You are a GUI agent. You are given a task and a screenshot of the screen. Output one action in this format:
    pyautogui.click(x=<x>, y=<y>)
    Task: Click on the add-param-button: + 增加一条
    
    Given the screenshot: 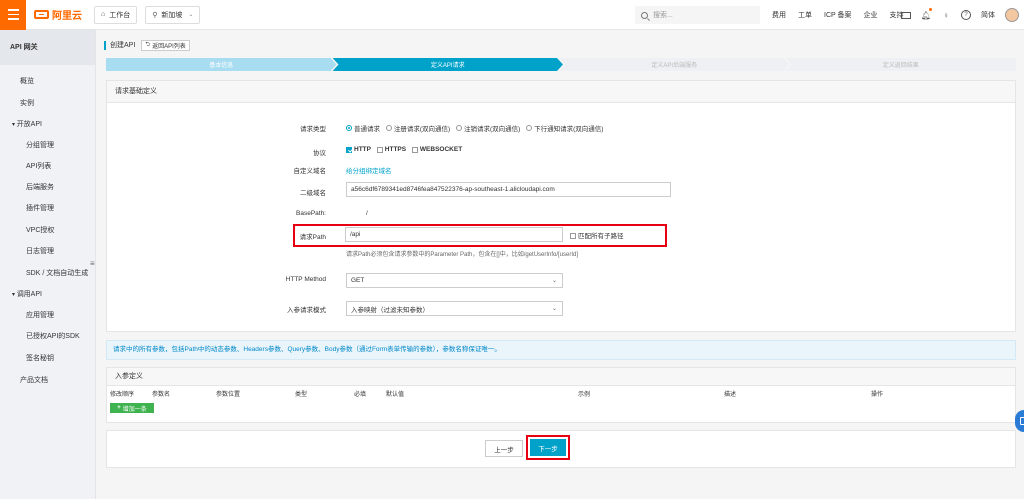 What is the action you would take?
    pyautogui.click(x=132, y=408)
    